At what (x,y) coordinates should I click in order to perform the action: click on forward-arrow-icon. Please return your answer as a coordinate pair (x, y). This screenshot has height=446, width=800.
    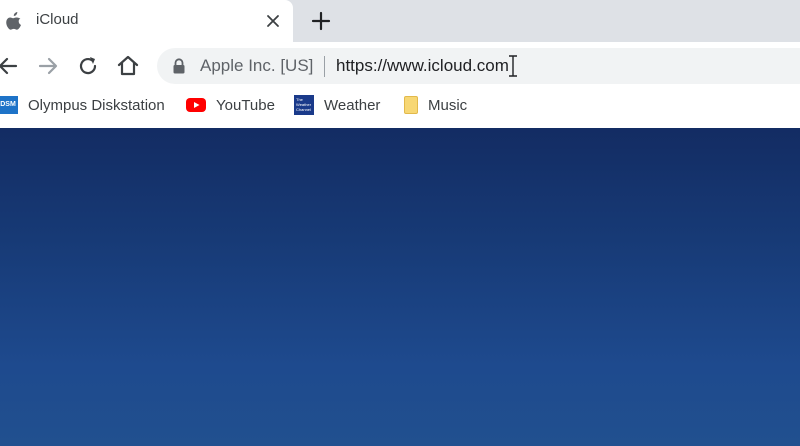
    Looking at the image, I should click on (48, 66).